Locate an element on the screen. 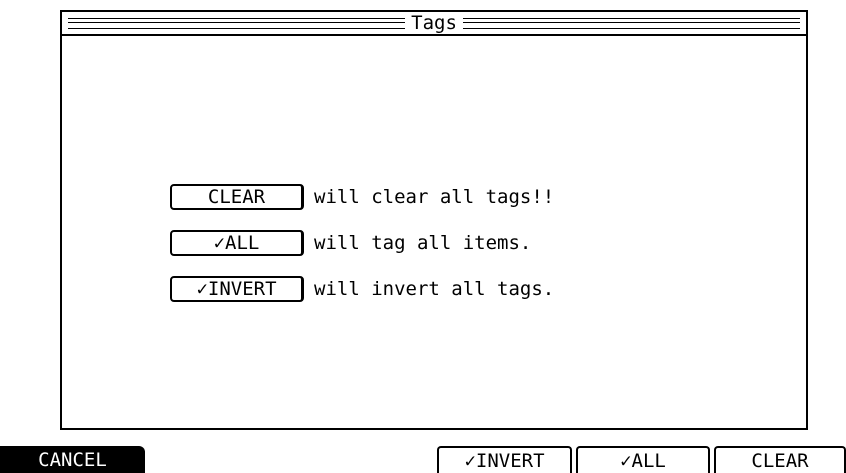 This screenshot has height=473, width=846. dialog-title: Tags is located at coordinates (434, 23).